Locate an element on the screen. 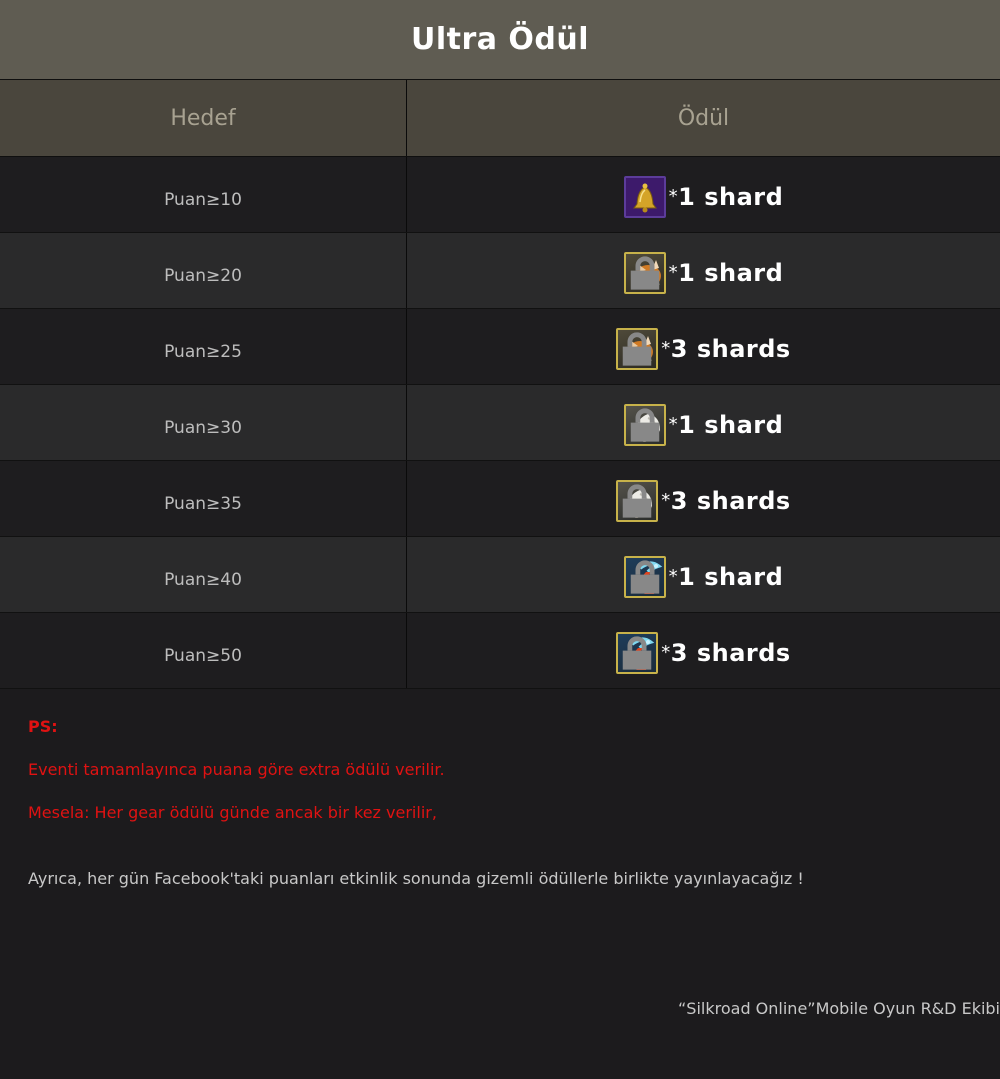 This screenshot has height=1079, width=1000. target-cell: Puan≥25 is located at coordinates (203, 351).